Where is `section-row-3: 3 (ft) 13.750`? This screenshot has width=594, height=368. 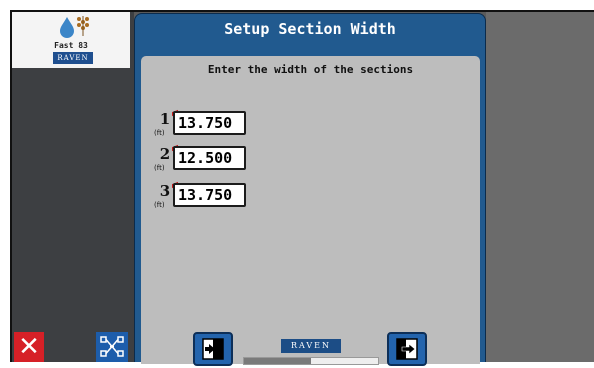 section-row-3: 3 (ft) 13.750 is located at coordinates (224, 196).